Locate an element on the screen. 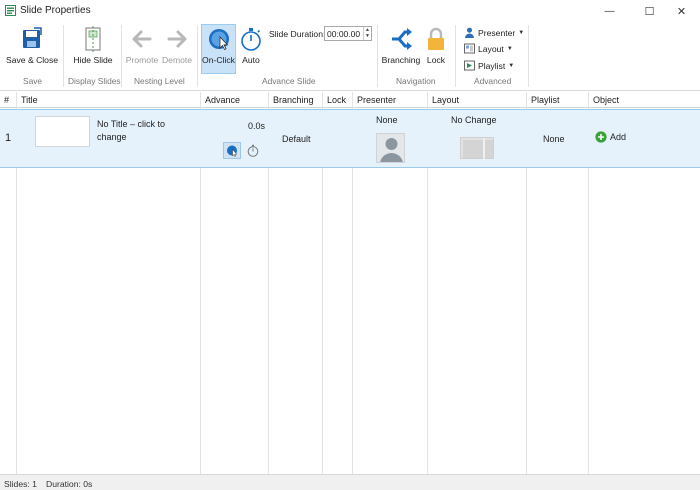  save-icon is located at coordinates (32, 37).